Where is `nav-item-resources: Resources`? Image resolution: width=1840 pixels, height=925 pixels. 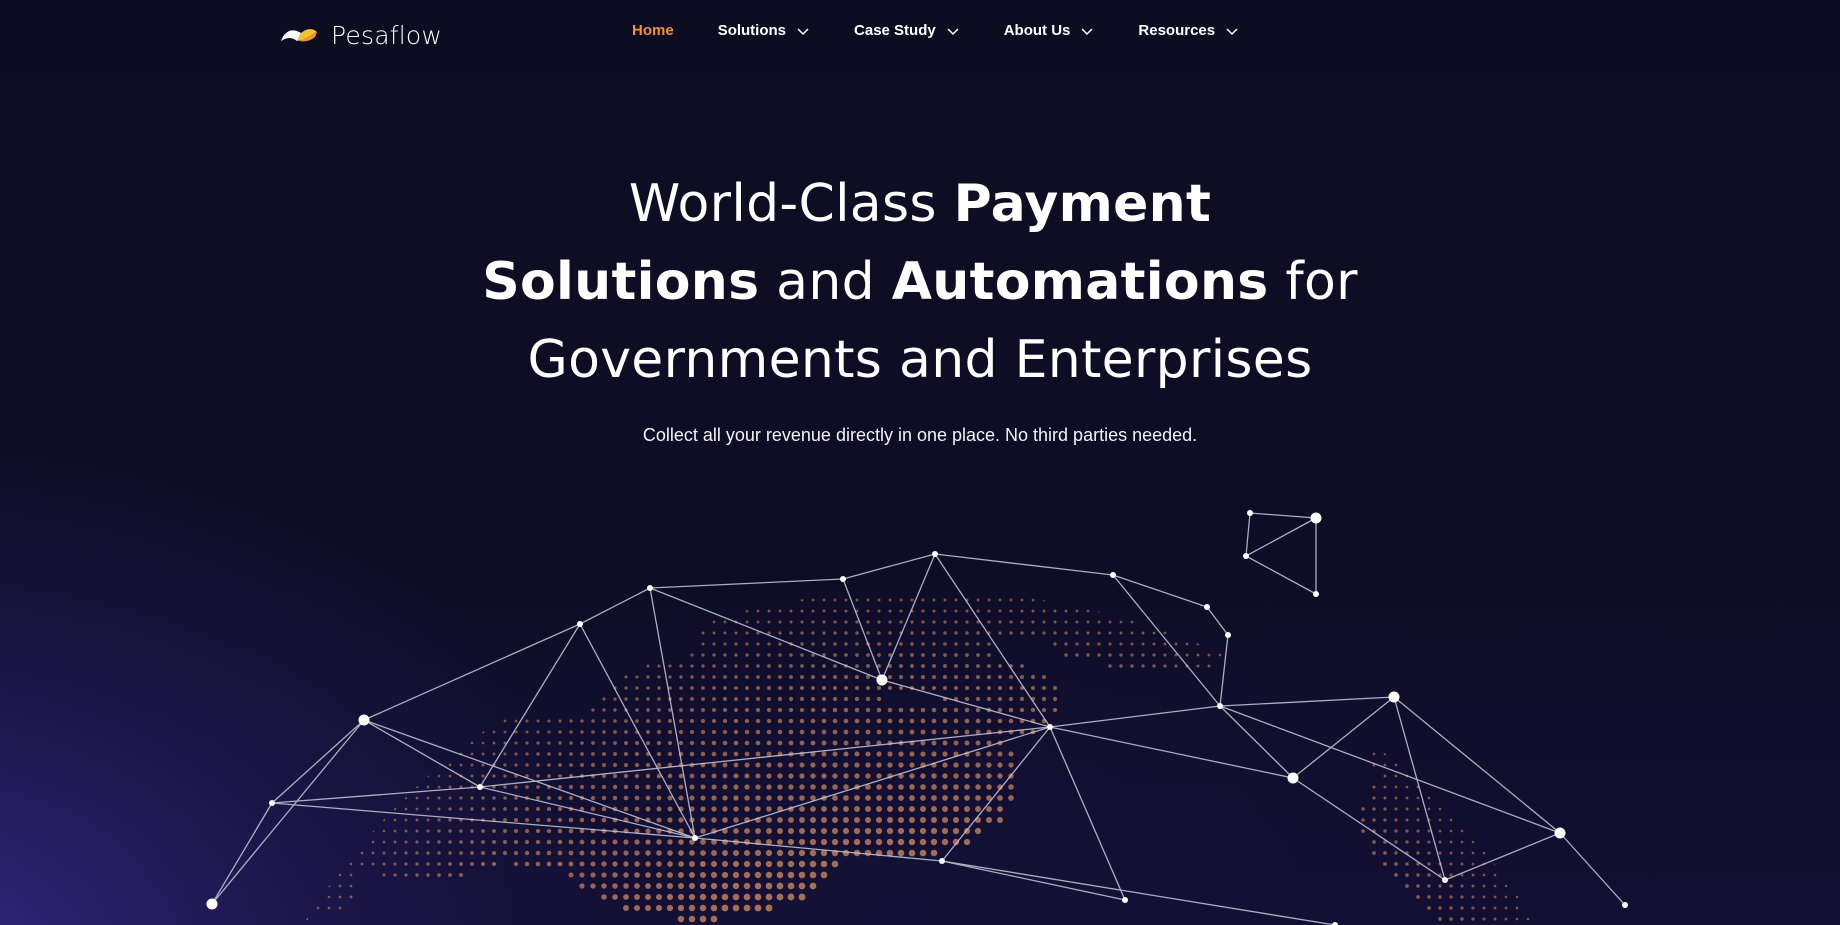
nav-item-resources: Resources is located at coordinates (1188, 30).